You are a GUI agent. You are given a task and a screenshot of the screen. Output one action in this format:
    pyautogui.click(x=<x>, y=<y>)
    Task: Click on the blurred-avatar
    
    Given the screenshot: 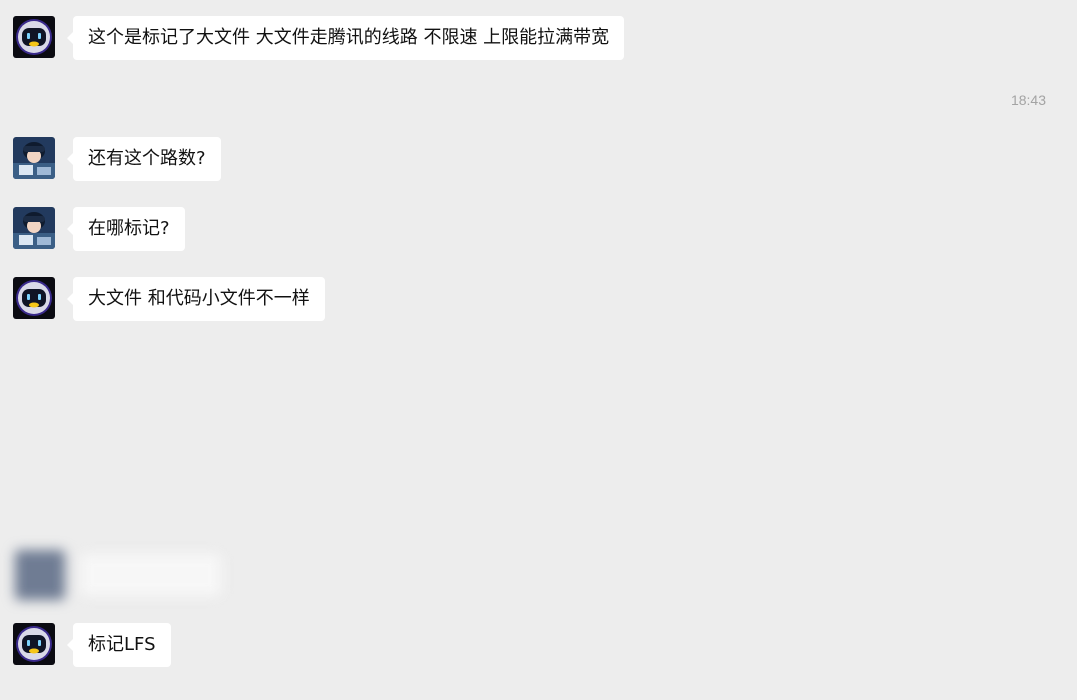 What is the action you would take?
    pyautogui.click(x=40, y=575)
    